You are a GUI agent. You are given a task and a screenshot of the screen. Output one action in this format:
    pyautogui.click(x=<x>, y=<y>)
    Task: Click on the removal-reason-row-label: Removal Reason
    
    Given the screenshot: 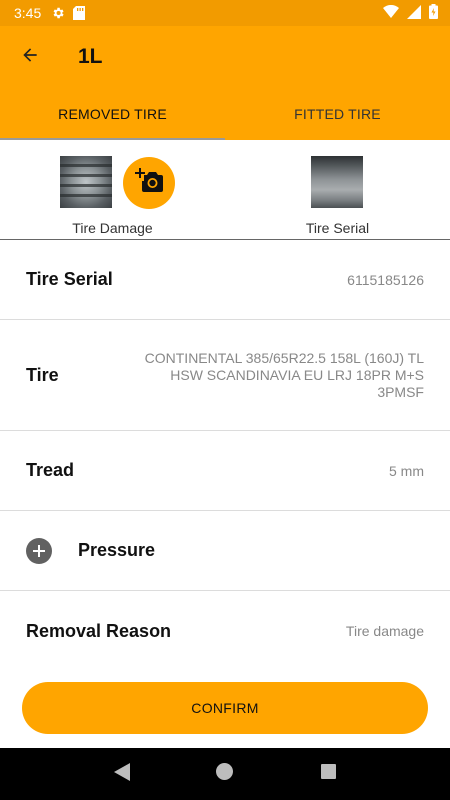 What is the action you would take?
    pyautogui.click(x=99, y=630)
    